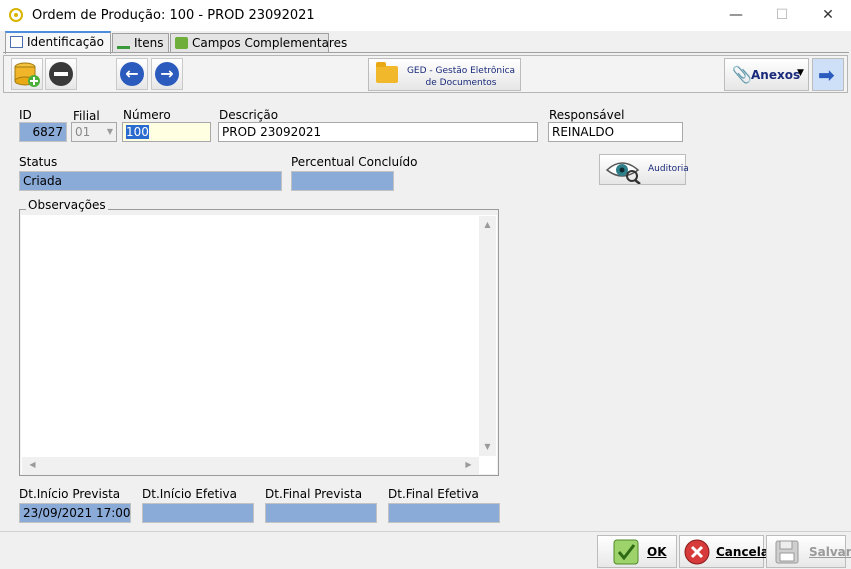 Image resolution: width=851 pixels, height=569 pixels. What do you see at coordinates (657, 552) in the screenshot?
I see `ok-label: OK` at bounding box center [657, 552].